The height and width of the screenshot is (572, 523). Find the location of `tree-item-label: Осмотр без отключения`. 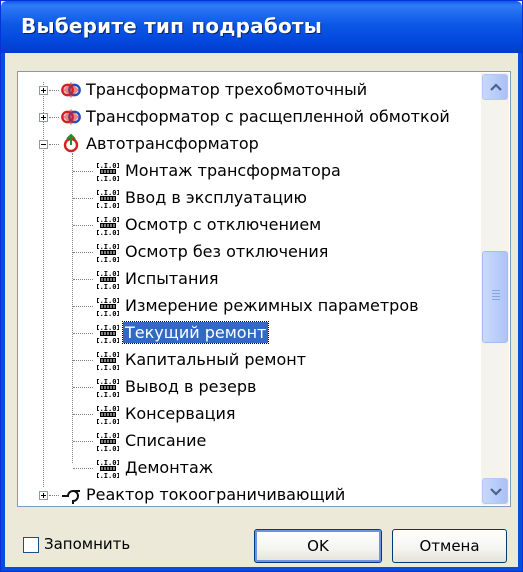

tree-item-label: Осмотр без отключения is located at coordinates (227, 251).